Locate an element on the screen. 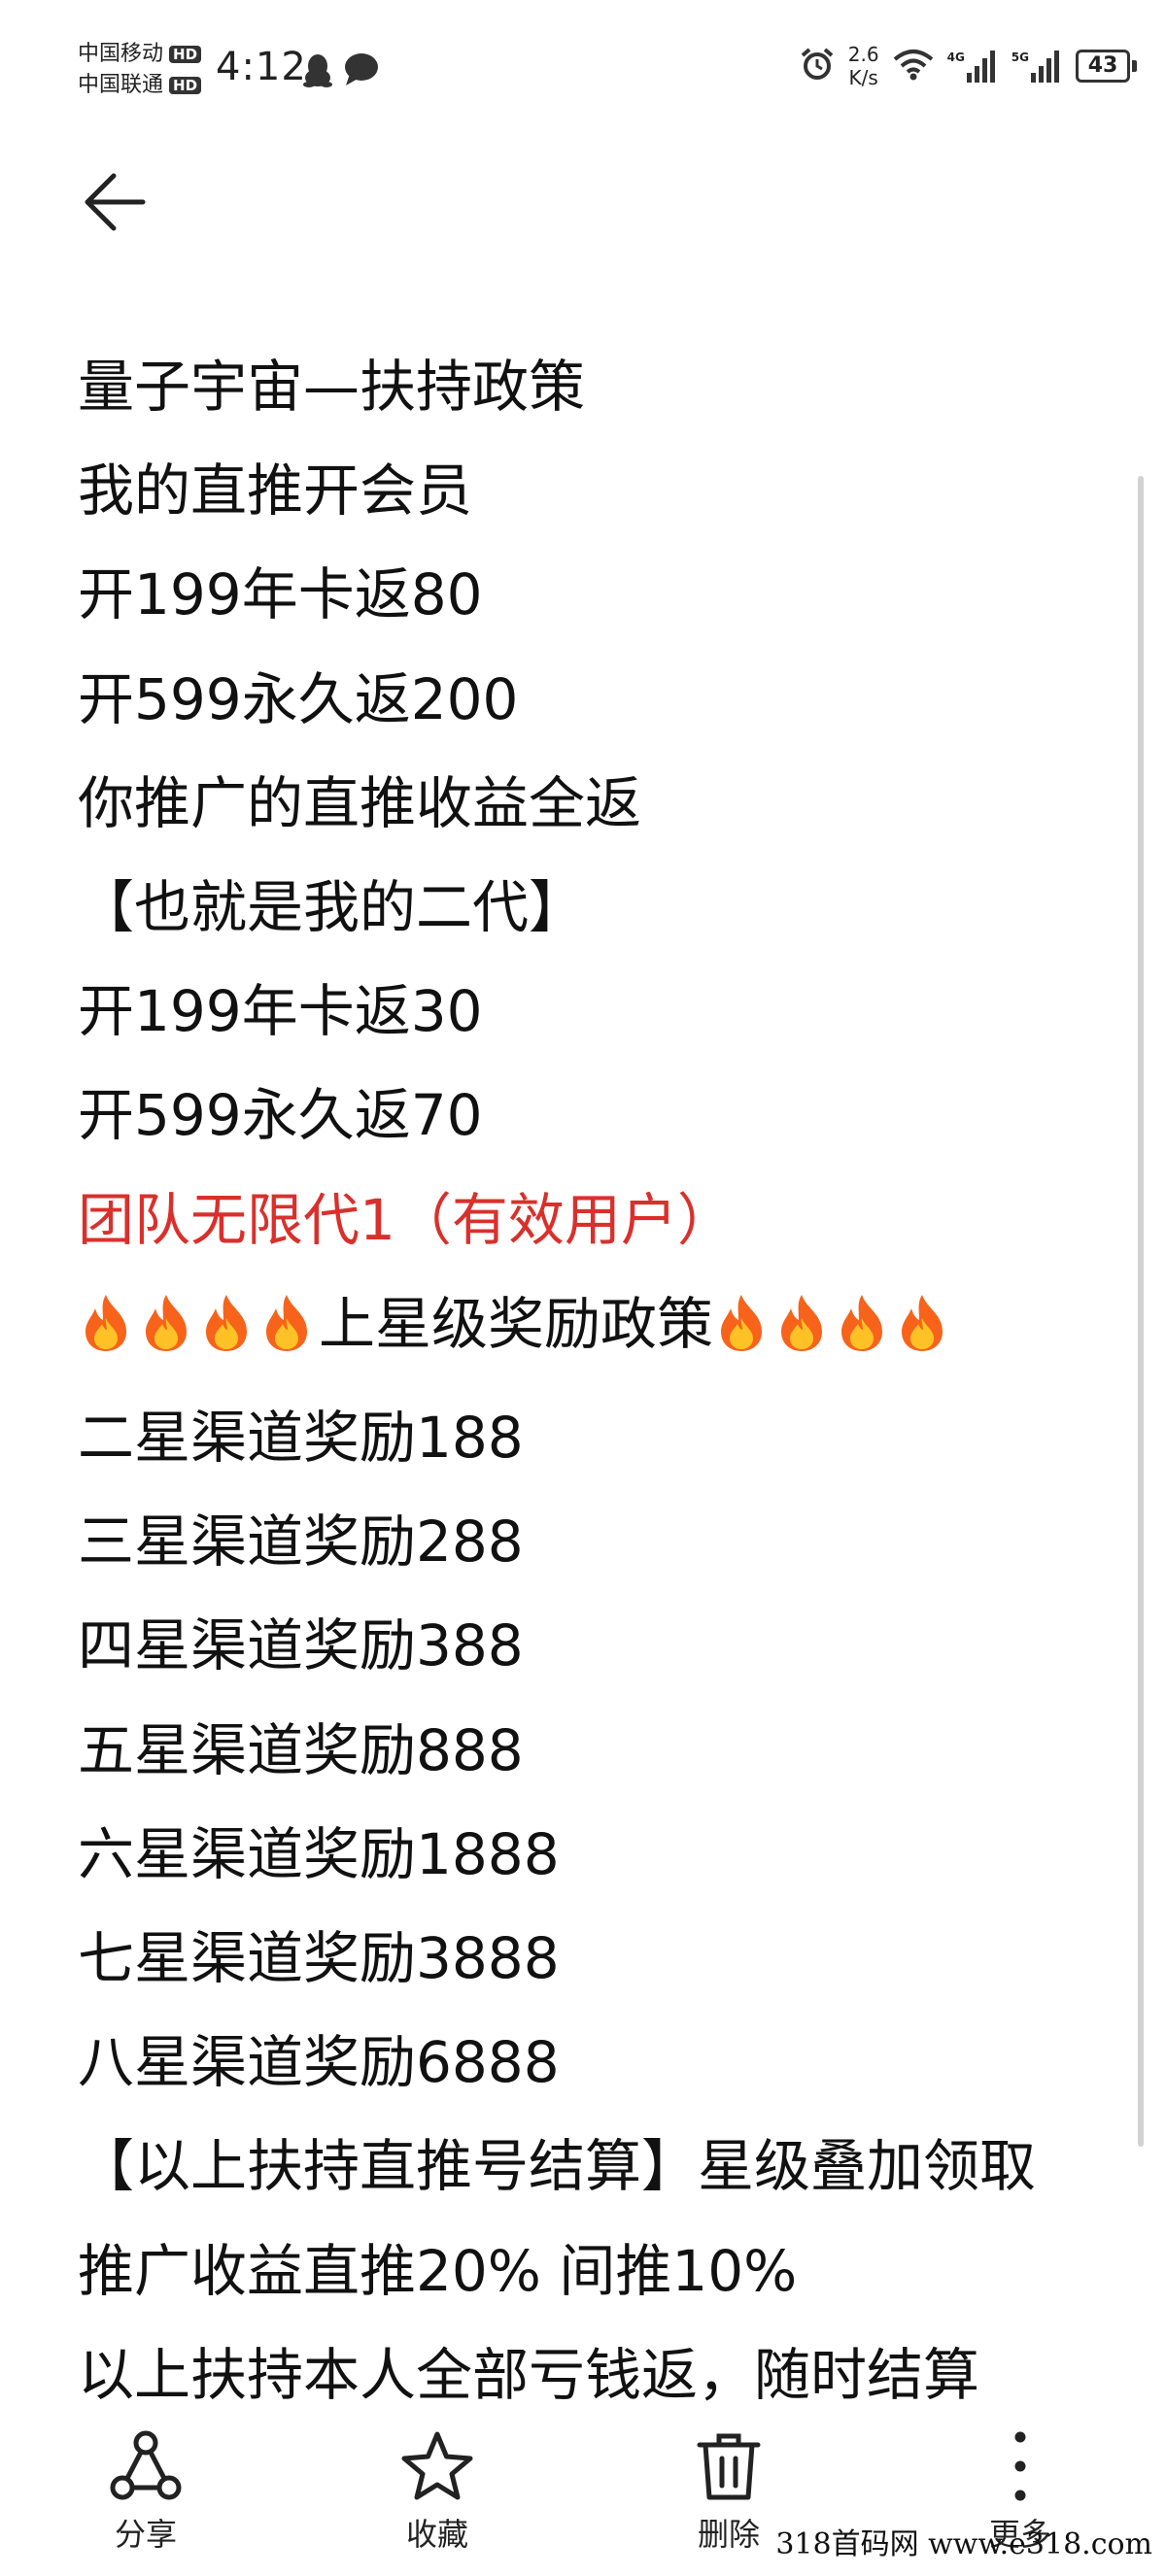 The height and width of the screenshot is (2576, 1166). star-policy-line: 上星级奖励政策 is located at coordinates (593, 1329).